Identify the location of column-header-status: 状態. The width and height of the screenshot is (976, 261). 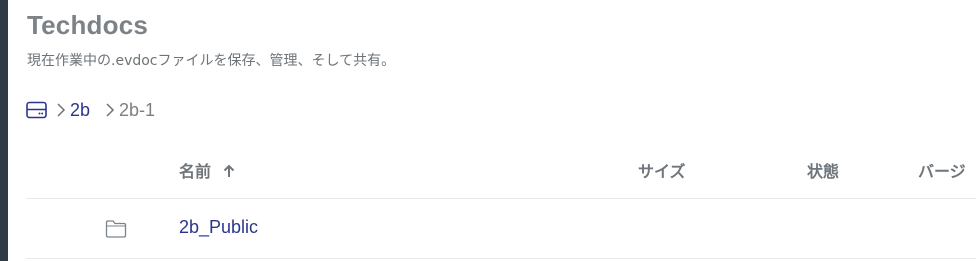
(823, 170).